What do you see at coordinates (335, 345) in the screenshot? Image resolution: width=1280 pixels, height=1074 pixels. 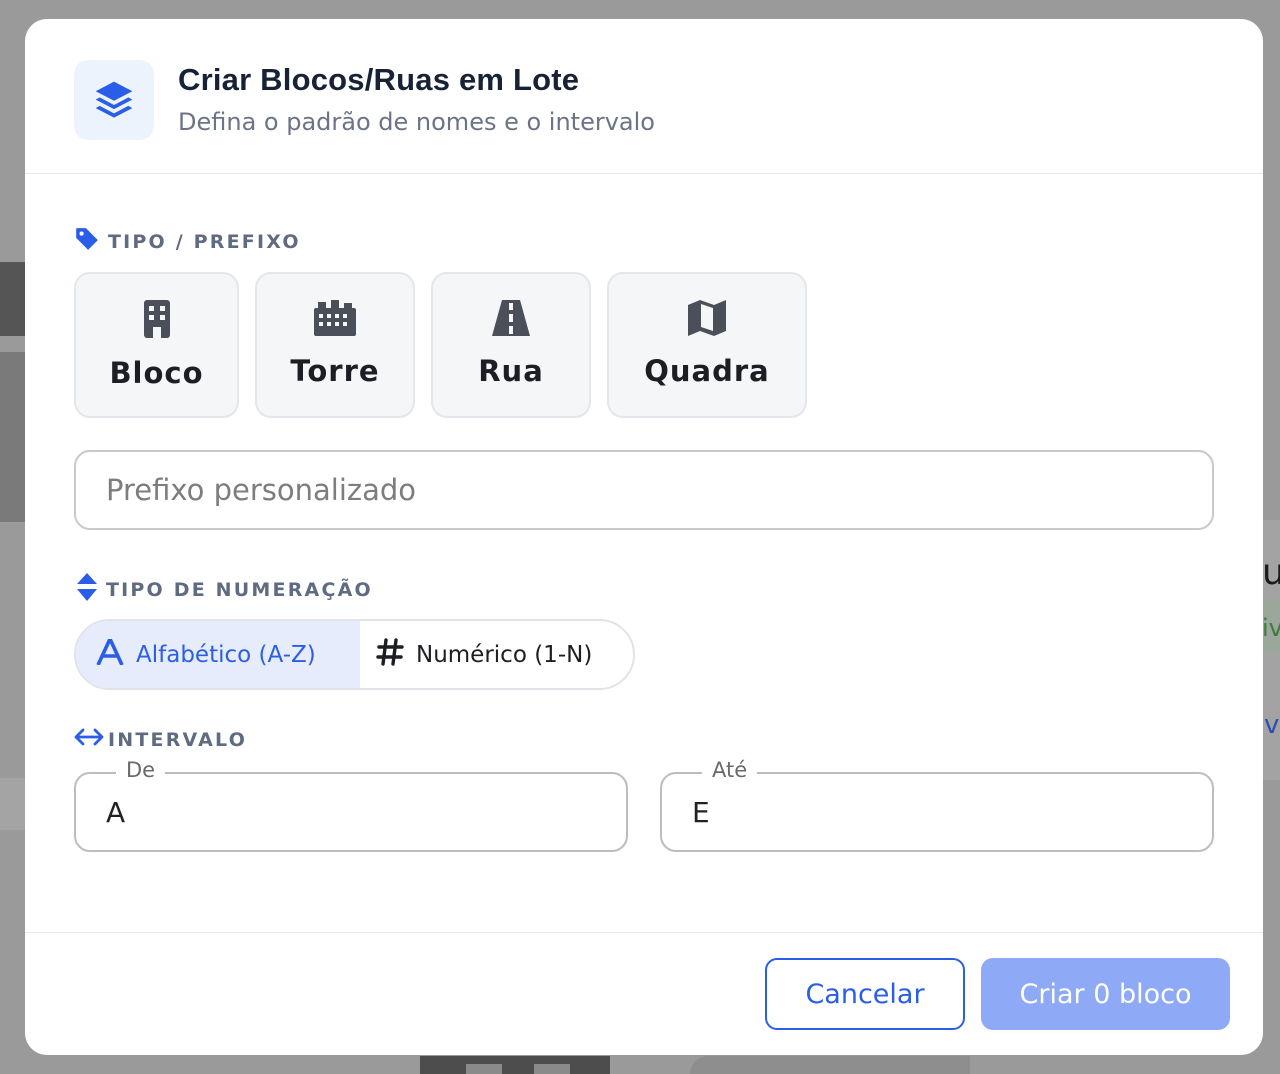 I see `type-option-torre: Torre` at bounding box center [335, 345].